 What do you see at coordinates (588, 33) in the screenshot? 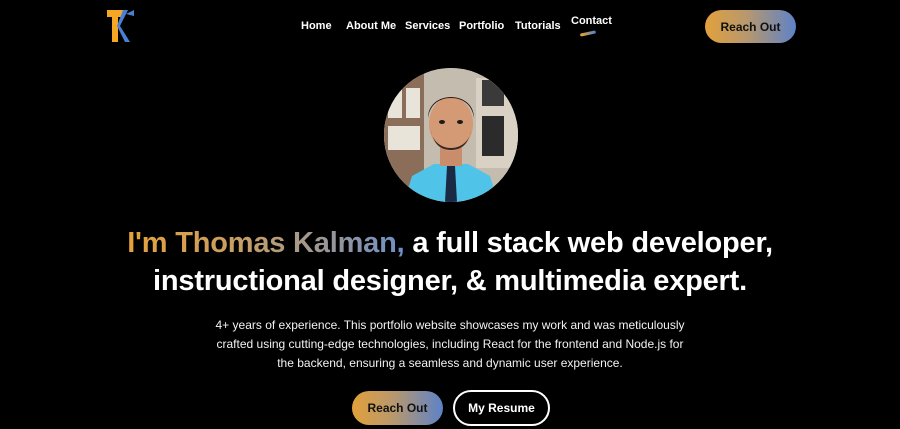
I see `active-nav-indicator` at bounding box center [588, 33].